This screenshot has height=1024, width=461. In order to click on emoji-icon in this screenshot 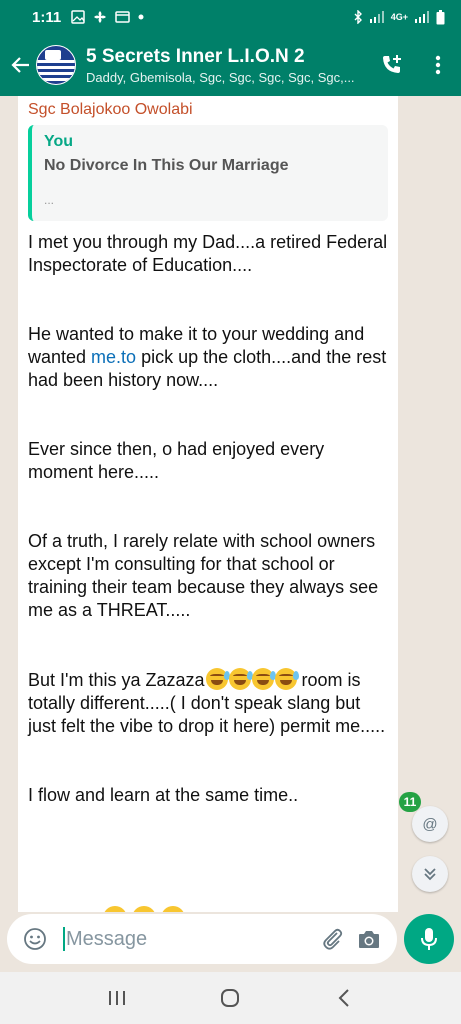, I will do `click(35, 939)`.